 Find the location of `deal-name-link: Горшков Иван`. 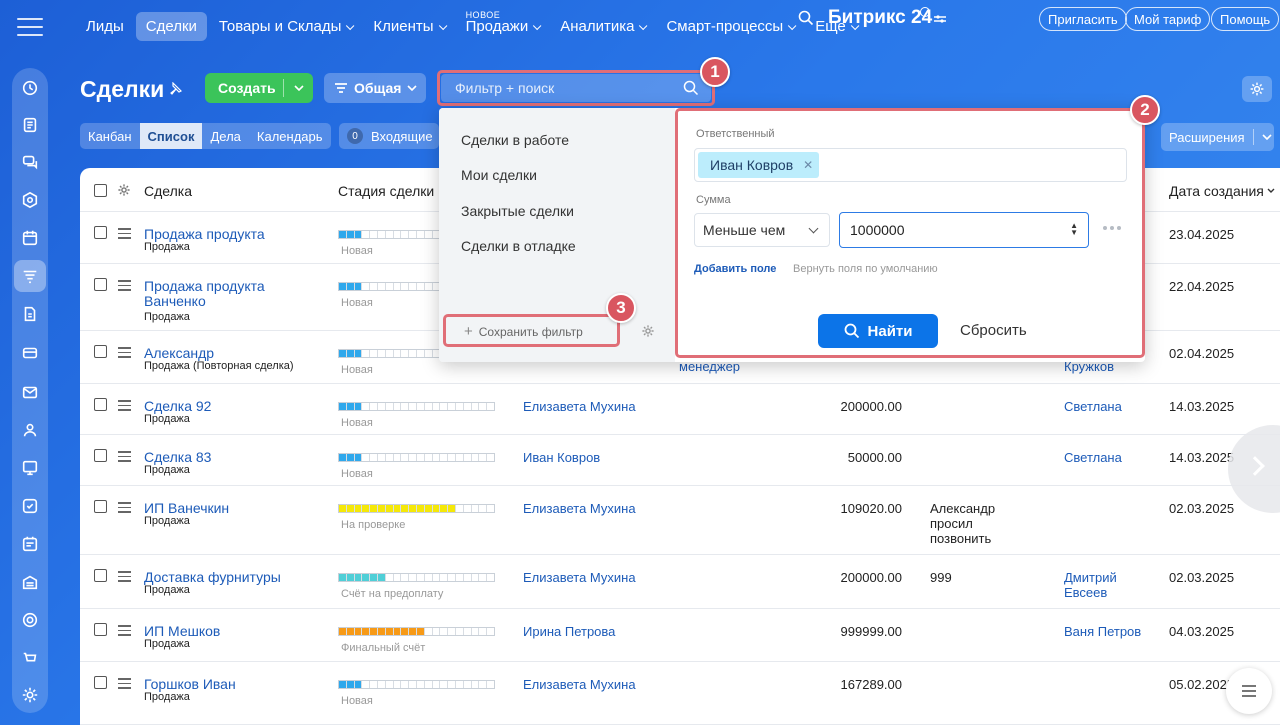

deal-name-link: Горшков Иван is located at coordinates (234, 684).